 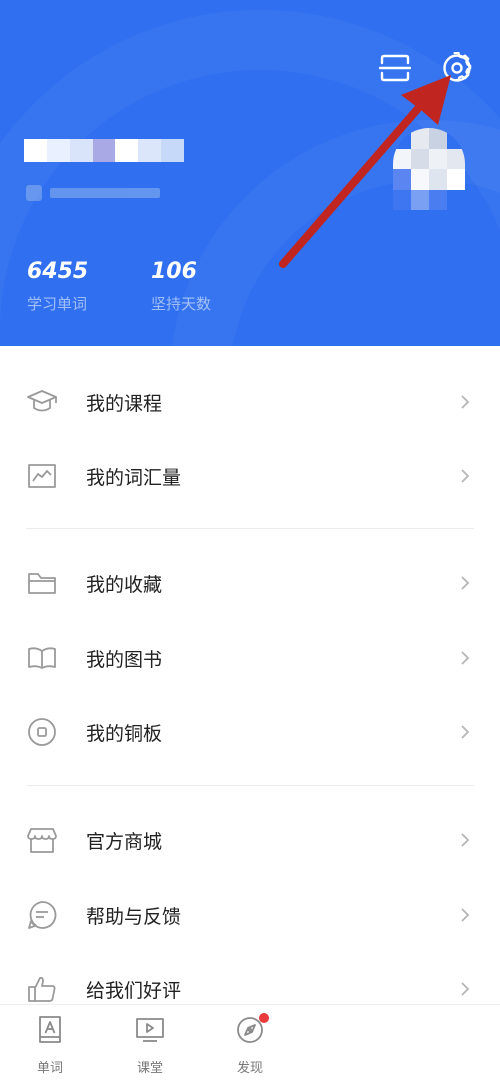 I want to click on user-id-redacted, so click(x=93, y=193).